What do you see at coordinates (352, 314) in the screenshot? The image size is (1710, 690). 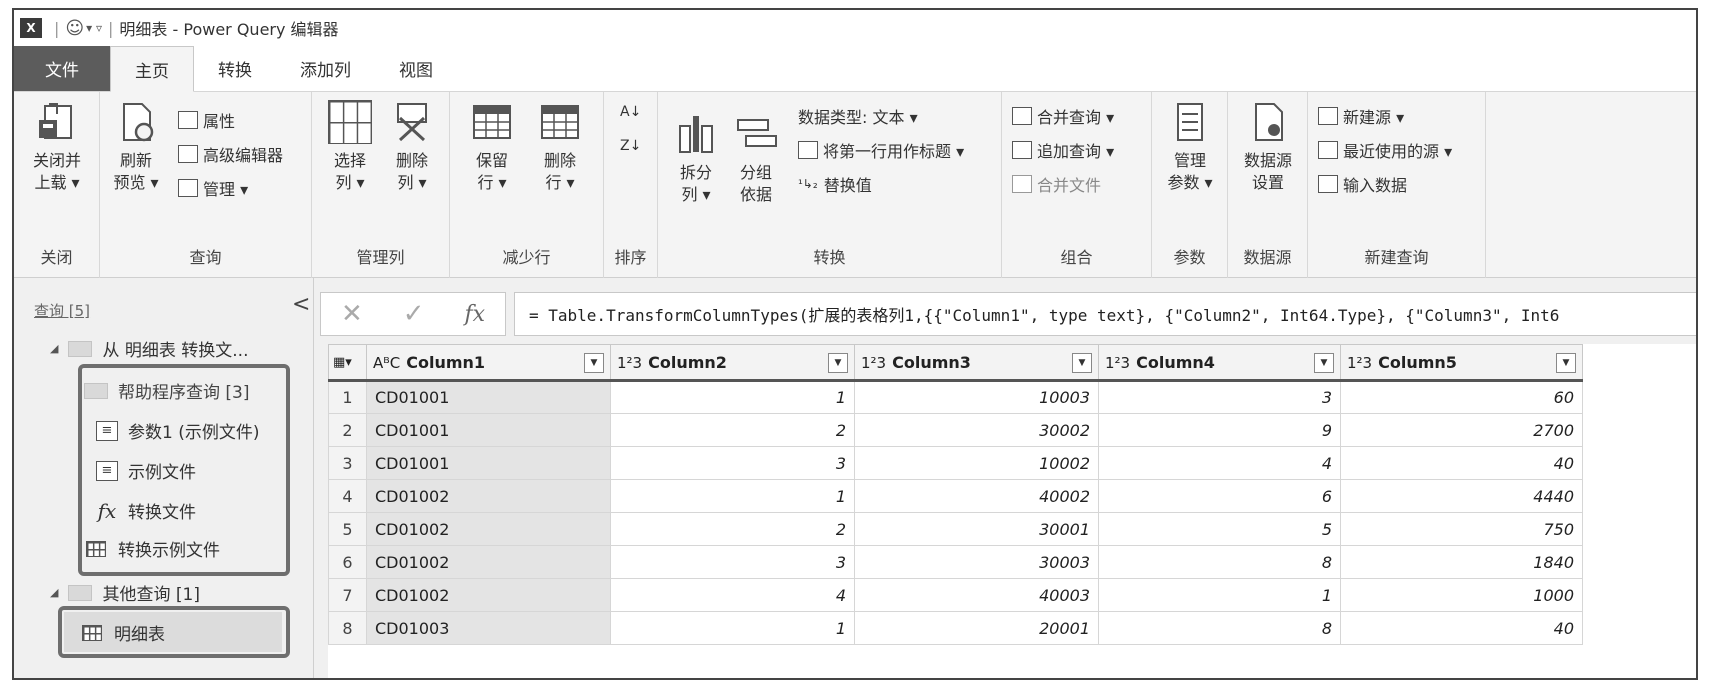 I see `cancel-formula-icon: ✕` at bounding box center [352, 314].